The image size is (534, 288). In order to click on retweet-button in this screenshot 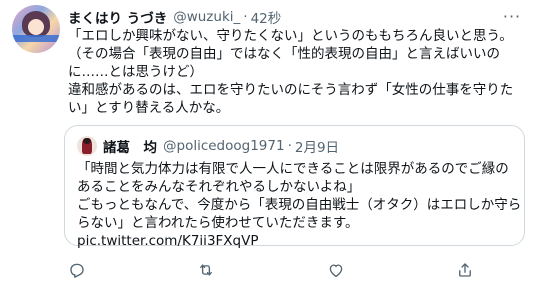, I will do `click(206, 270)`.